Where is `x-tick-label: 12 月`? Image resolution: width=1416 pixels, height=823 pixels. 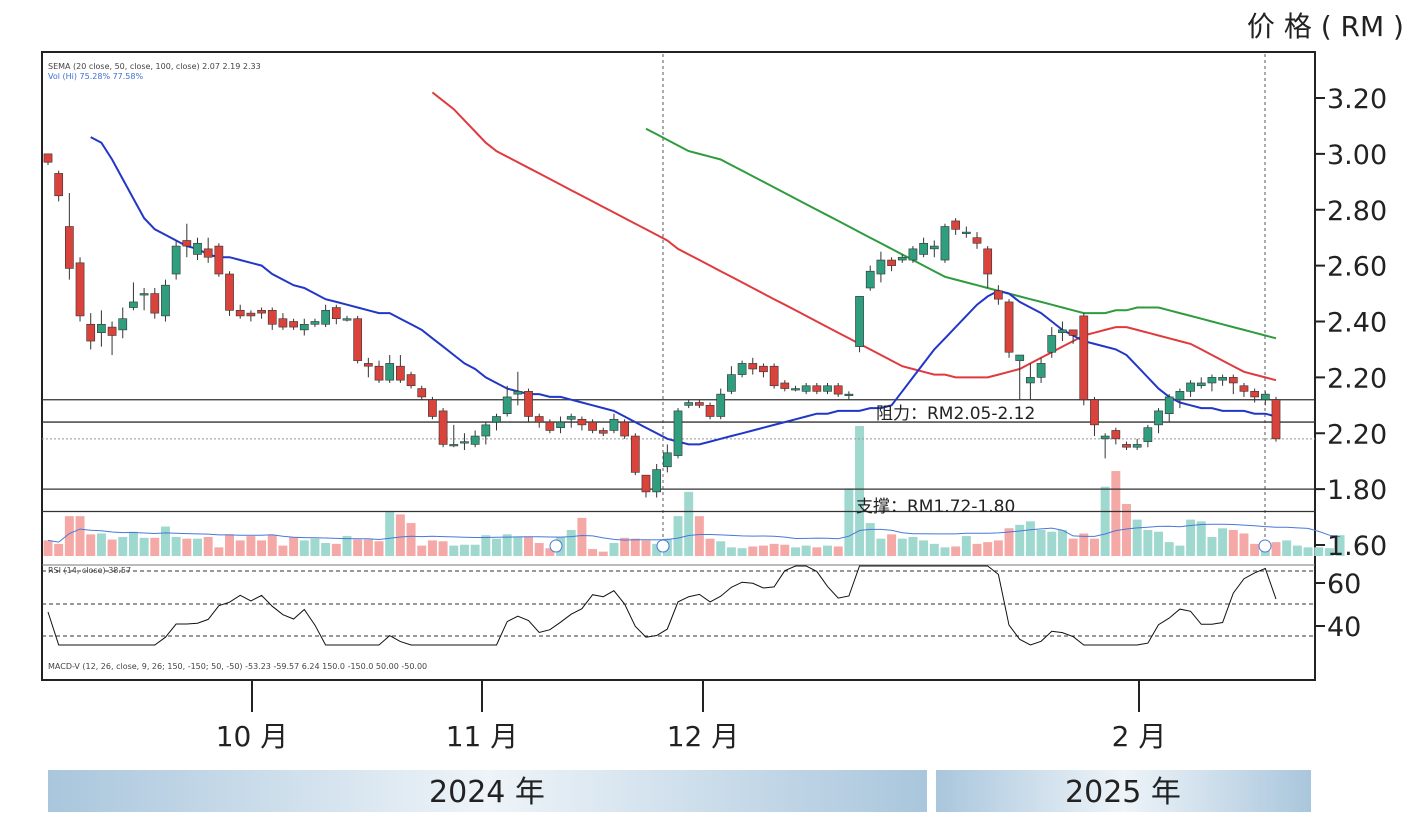
x-tick-label: 12 月 is located at coordinates (703, 736).